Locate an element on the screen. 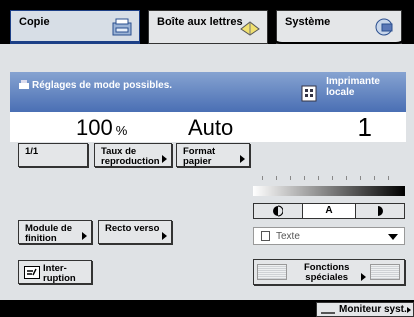  mailbox-icon is located at coordinates (250, 28).